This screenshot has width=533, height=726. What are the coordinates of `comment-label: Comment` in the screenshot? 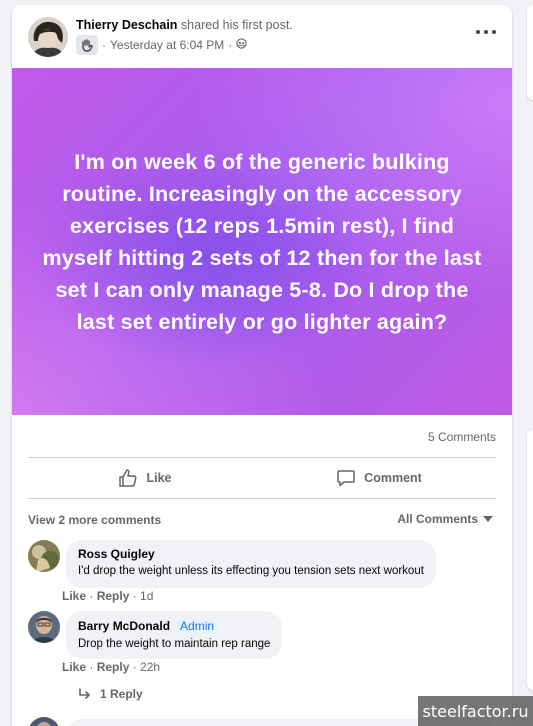 It's located at (393, 478).